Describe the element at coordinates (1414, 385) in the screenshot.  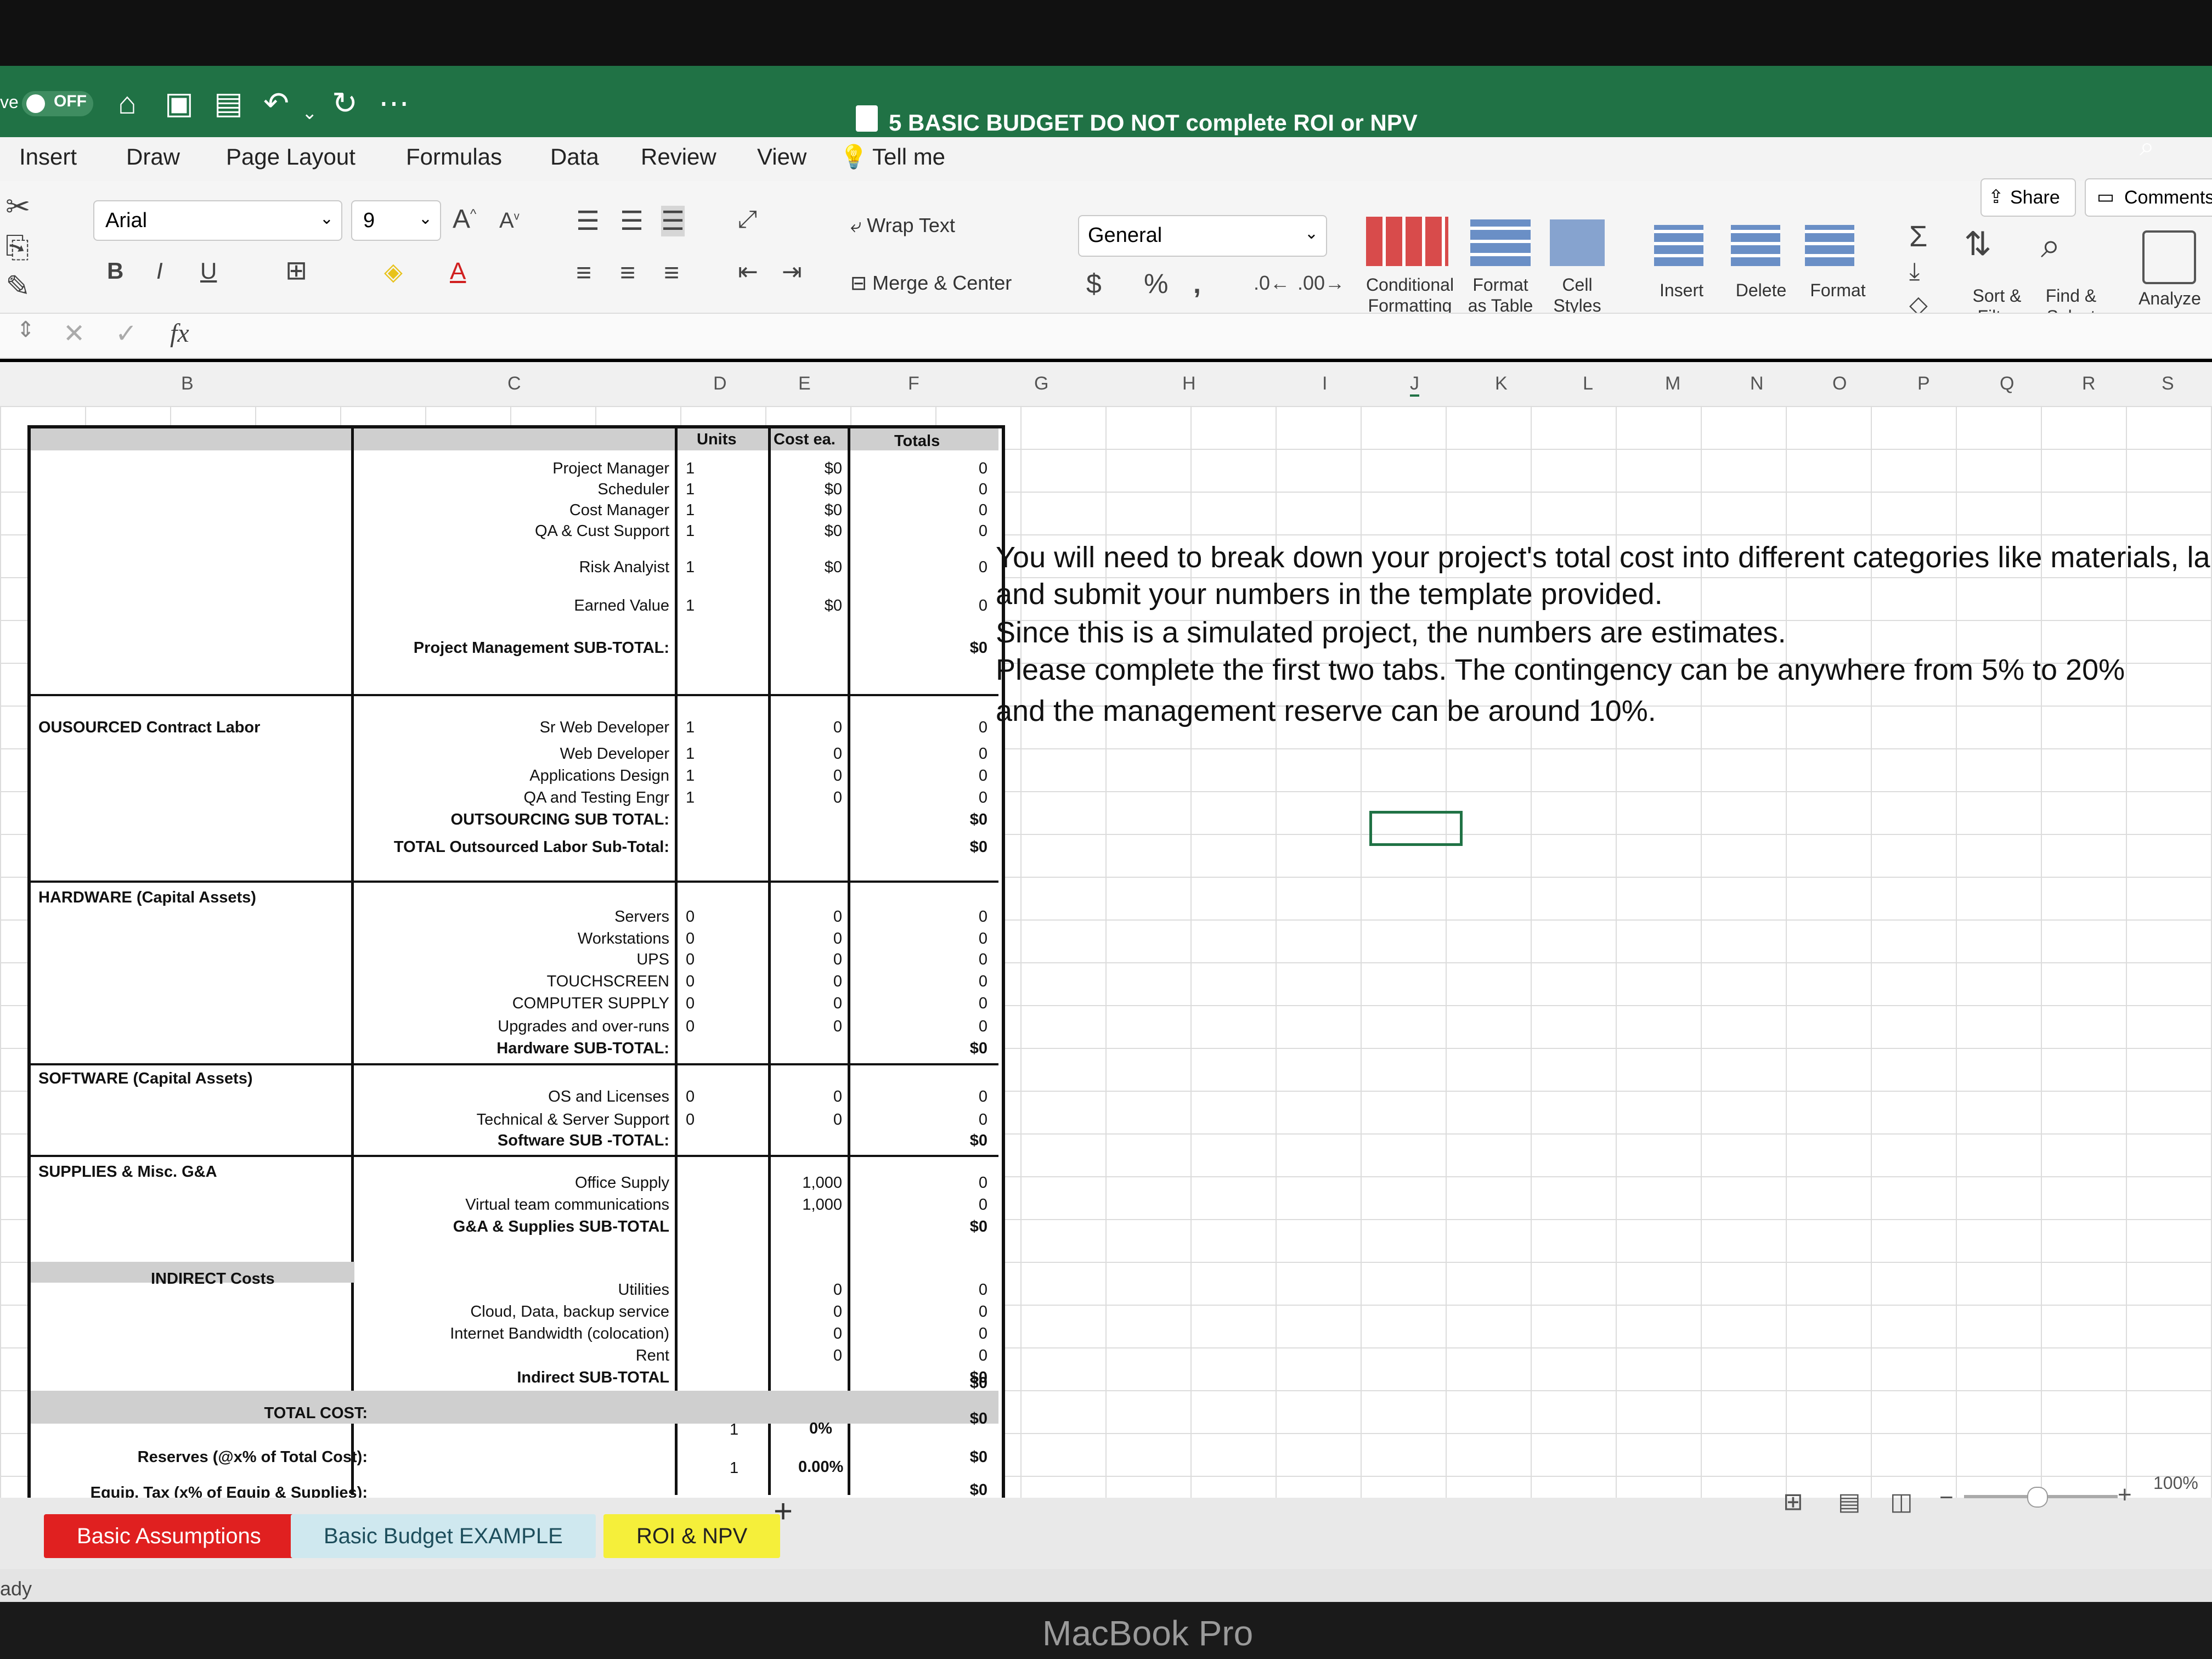
I see `column-header-j: J` at that location.